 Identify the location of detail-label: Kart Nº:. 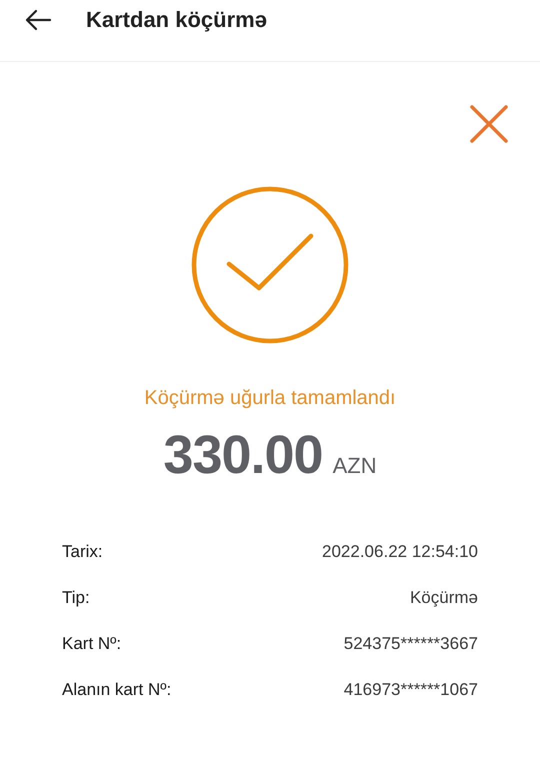
(92, 644).